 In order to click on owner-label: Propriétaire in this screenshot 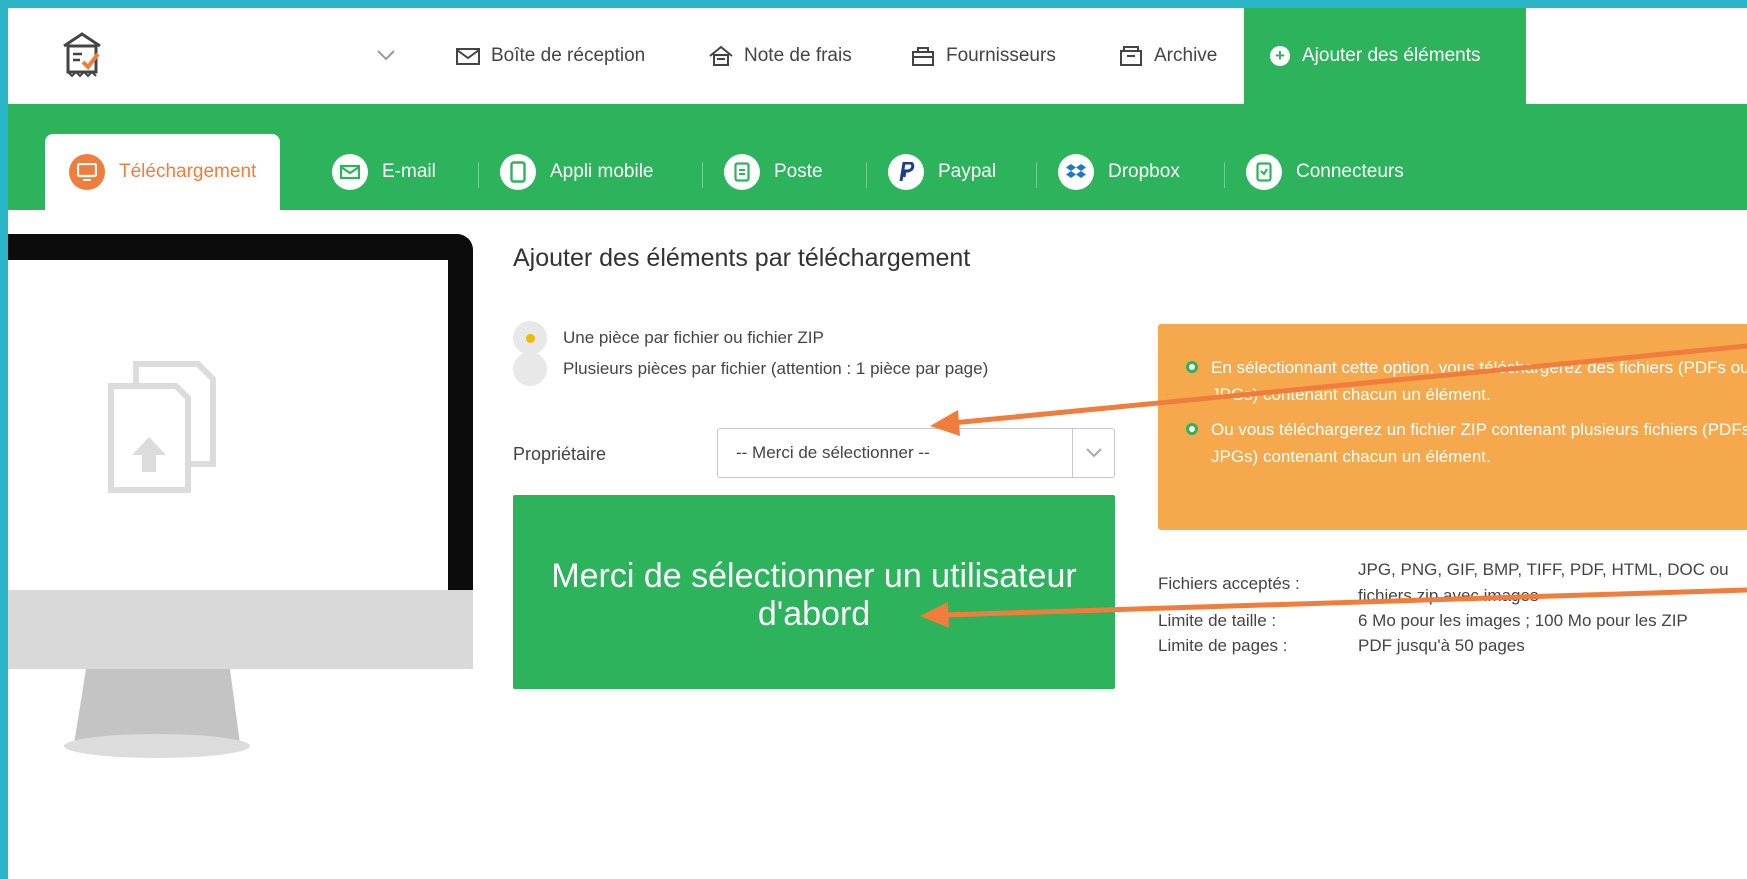, I will do `click(560, 454)`.